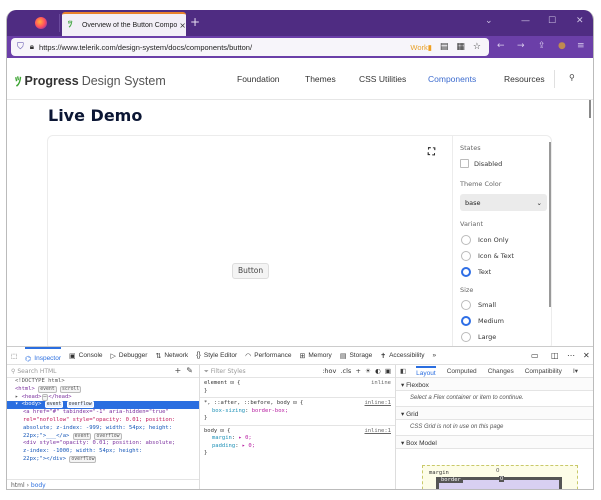 The width and height of the screenshot is (601, 500). I want to click on profile-avatar: ●, so click(562, 46).